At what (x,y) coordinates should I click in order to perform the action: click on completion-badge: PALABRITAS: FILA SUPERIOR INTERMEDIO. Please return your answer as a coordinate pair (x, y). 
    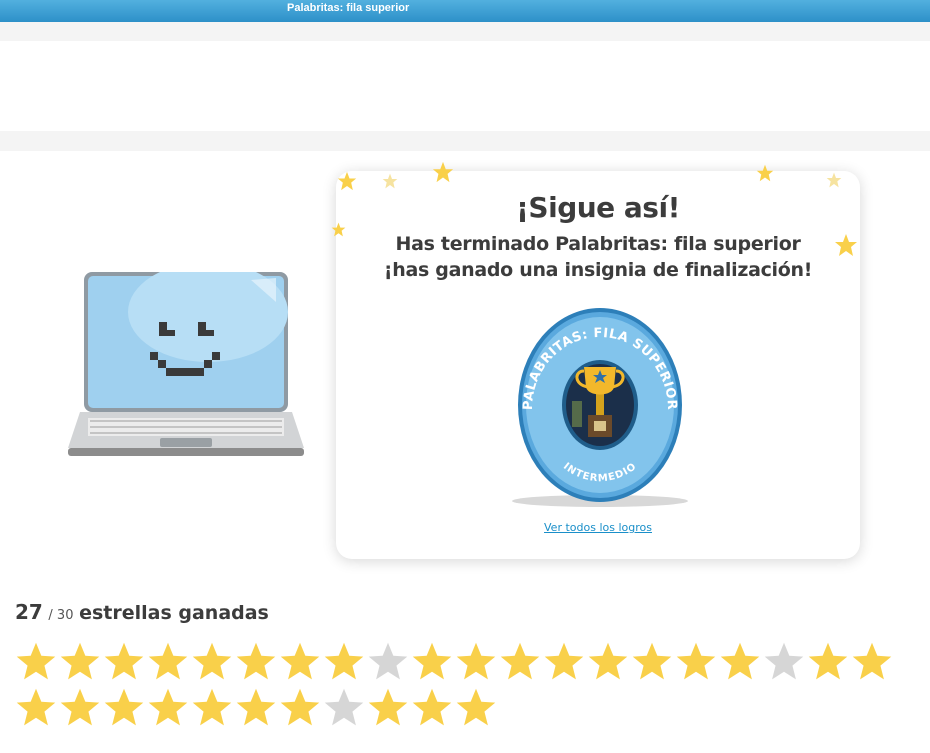
    Looking at the image, I should click on (600, 407).